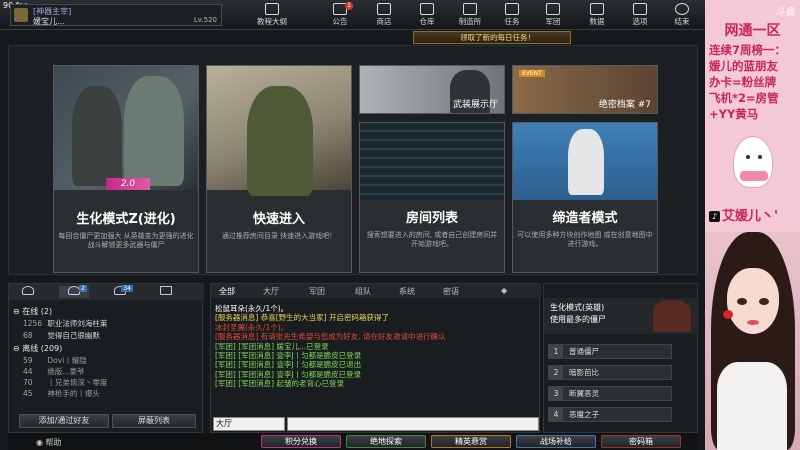  What do you see at coordinates (116, 15) in the screenshot?
I see `player-profile: [神器主宰] 媛宝儿... Lv.520` at bounding box center [116, 15].